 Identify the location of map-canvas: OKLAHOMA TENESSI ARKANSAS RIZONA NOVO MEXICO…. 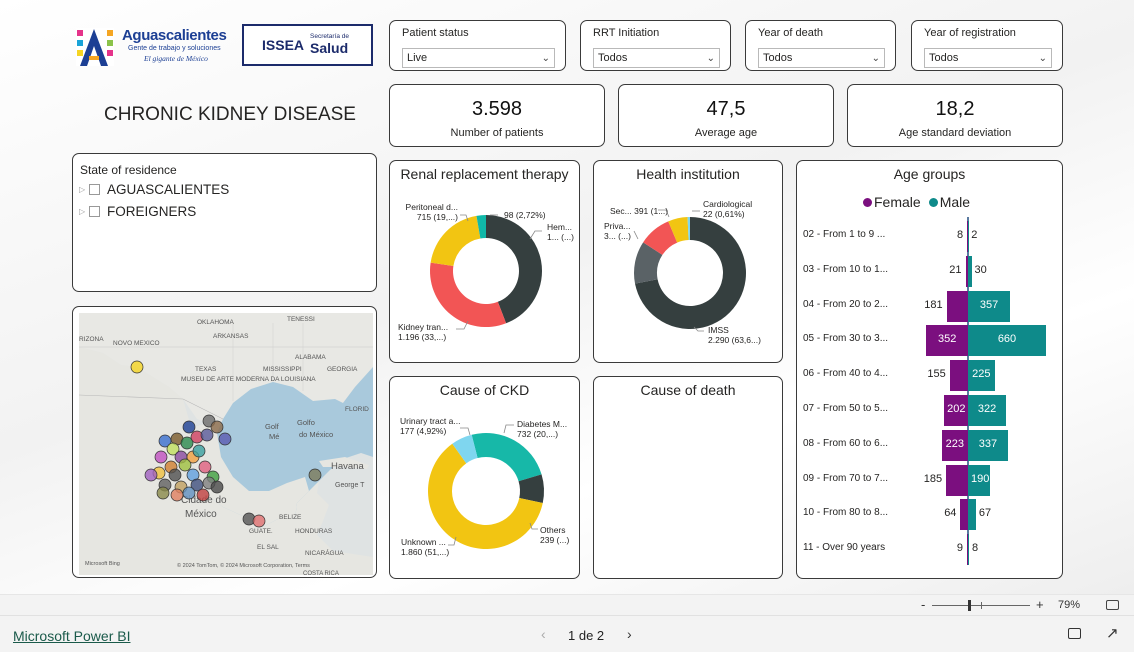
(225, 442).